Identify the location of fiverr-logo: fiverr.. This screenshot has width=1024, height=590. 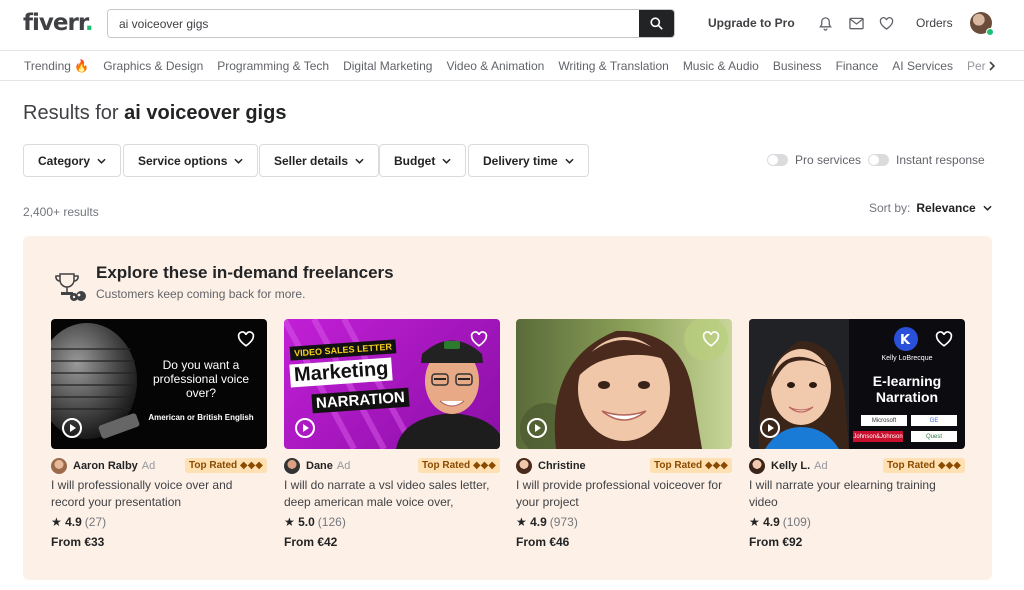
(58, 23).